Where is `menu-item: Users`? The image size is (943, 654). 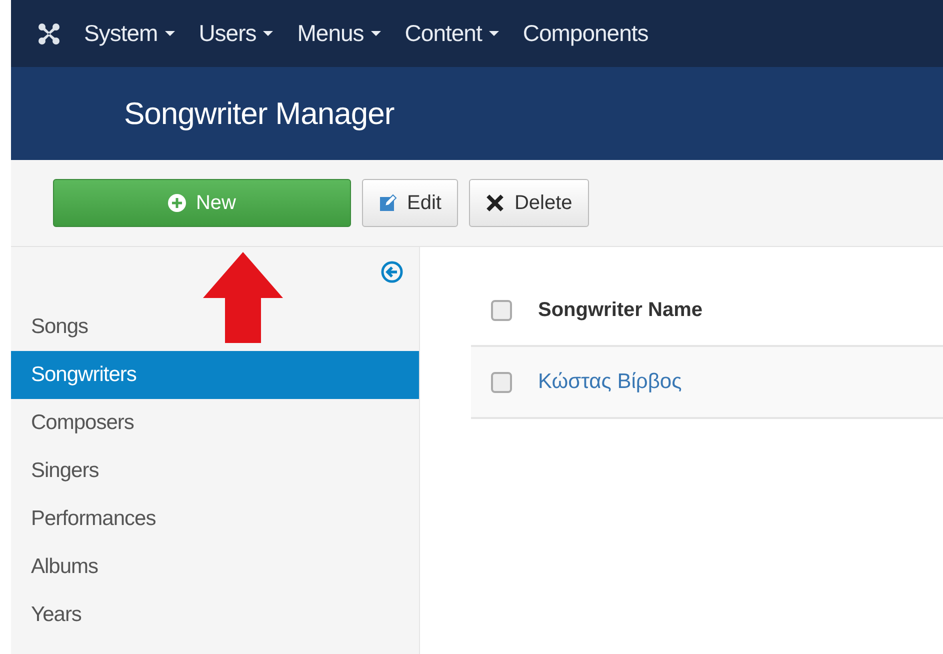 menu-item: Users is located at coordinates (236, 33).